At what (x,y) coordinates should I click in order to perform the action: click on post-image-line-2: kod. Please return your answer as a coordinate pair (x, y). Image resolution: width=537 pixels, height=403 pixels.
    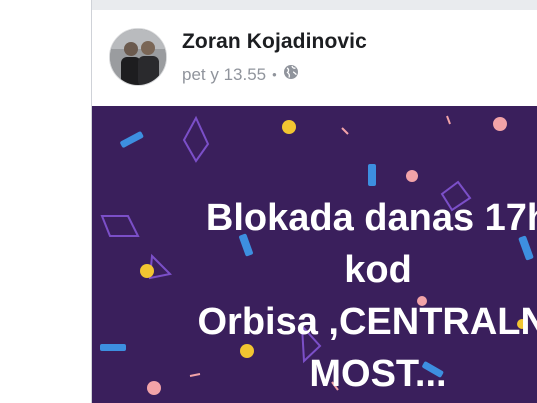
    Looking at the image, I should click on (378, 270).